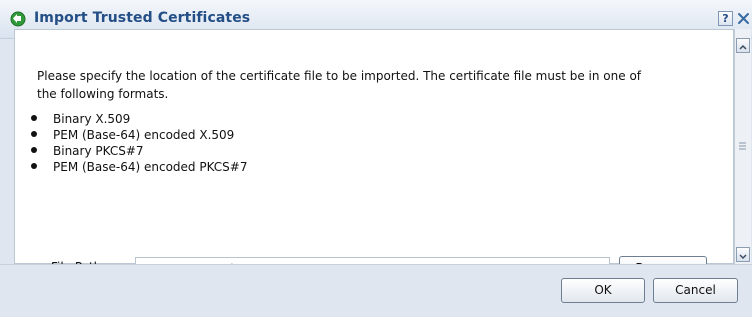 This screenshot has height=317, width=752. I want to click on format-item: Binary PKCS#7, so click(139, 151).